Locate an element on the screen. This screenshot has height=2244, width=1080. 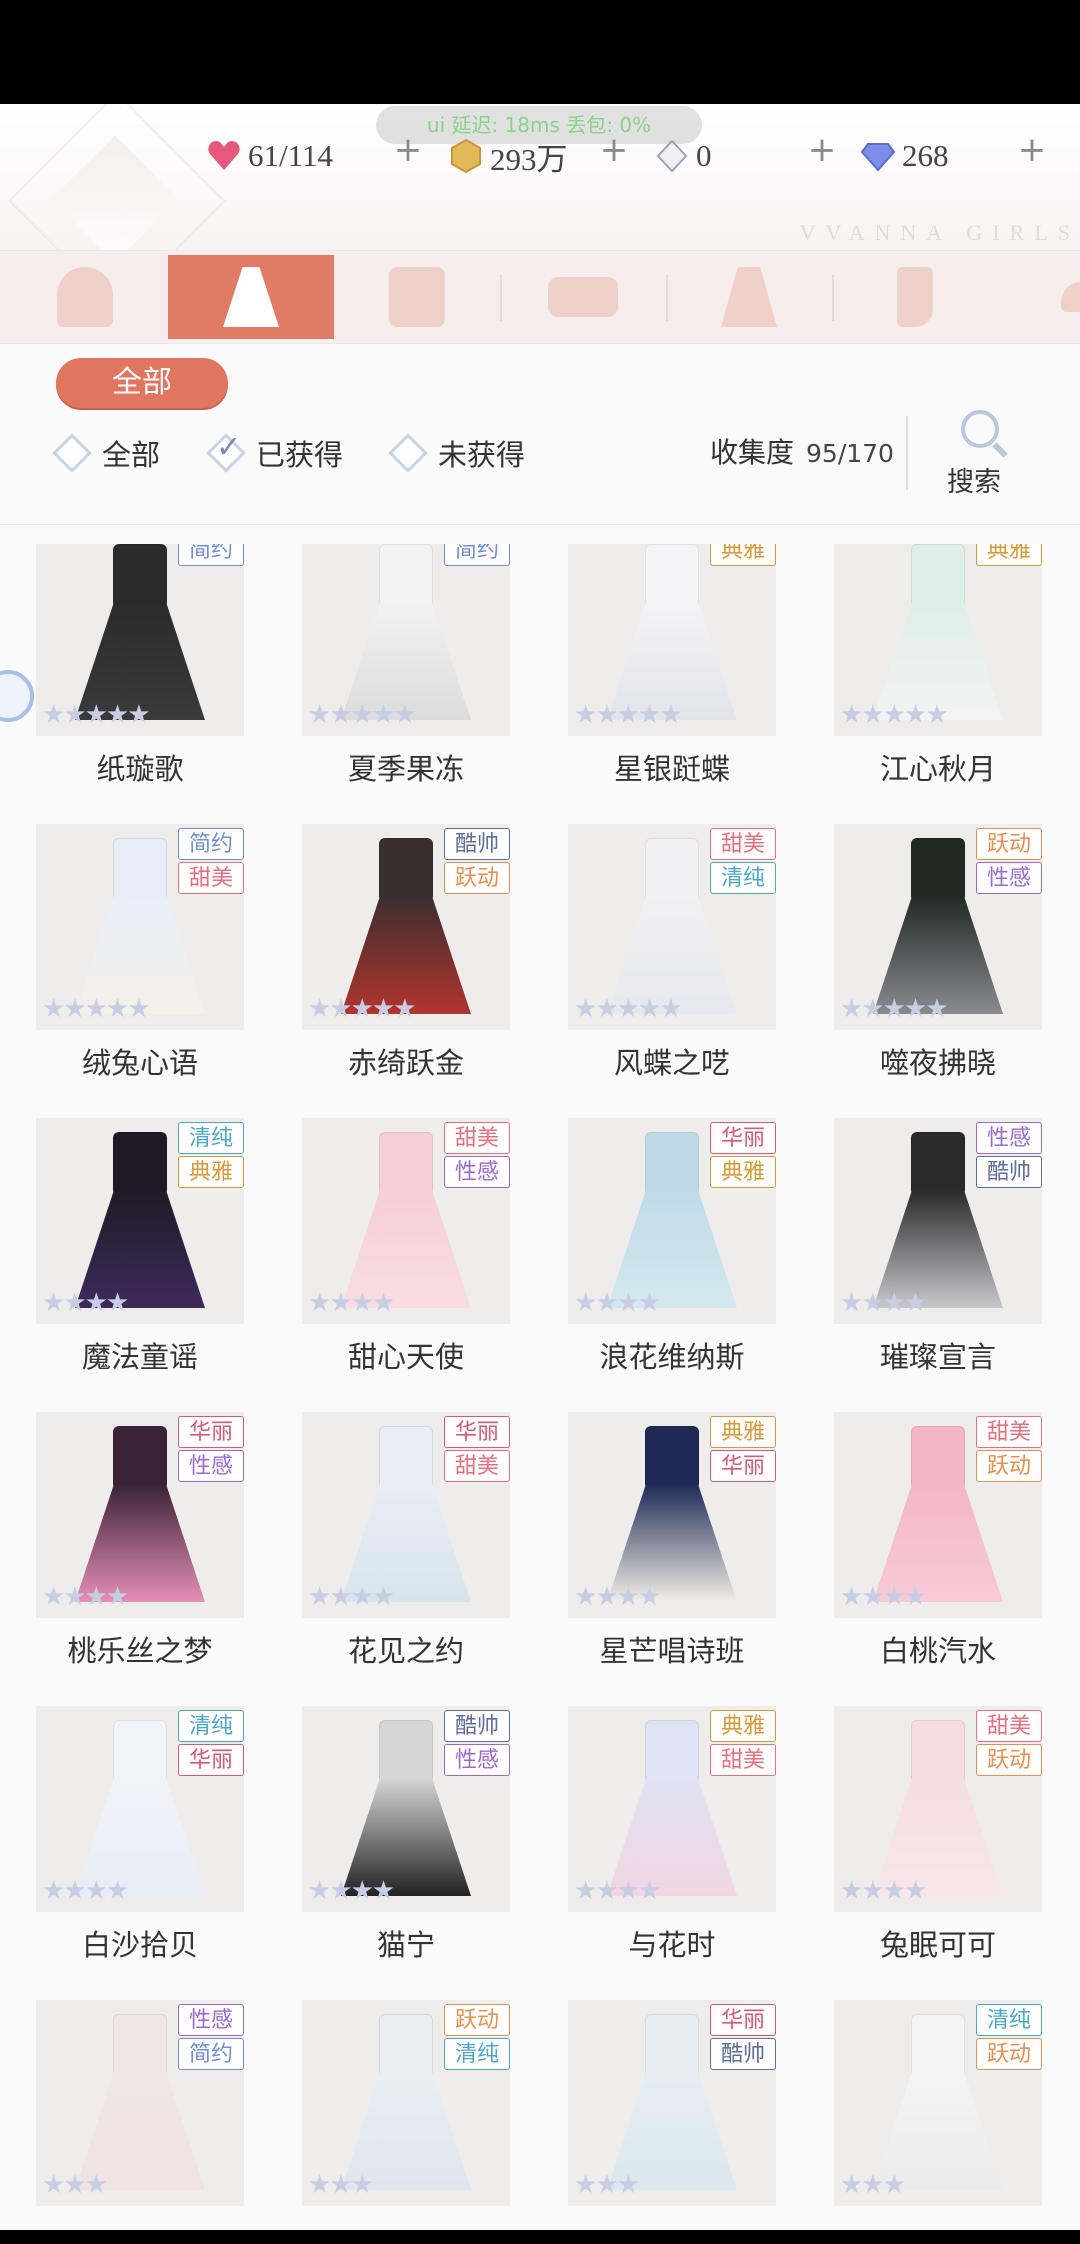
radio-diamond-icon is located at coordinates (72, 453).